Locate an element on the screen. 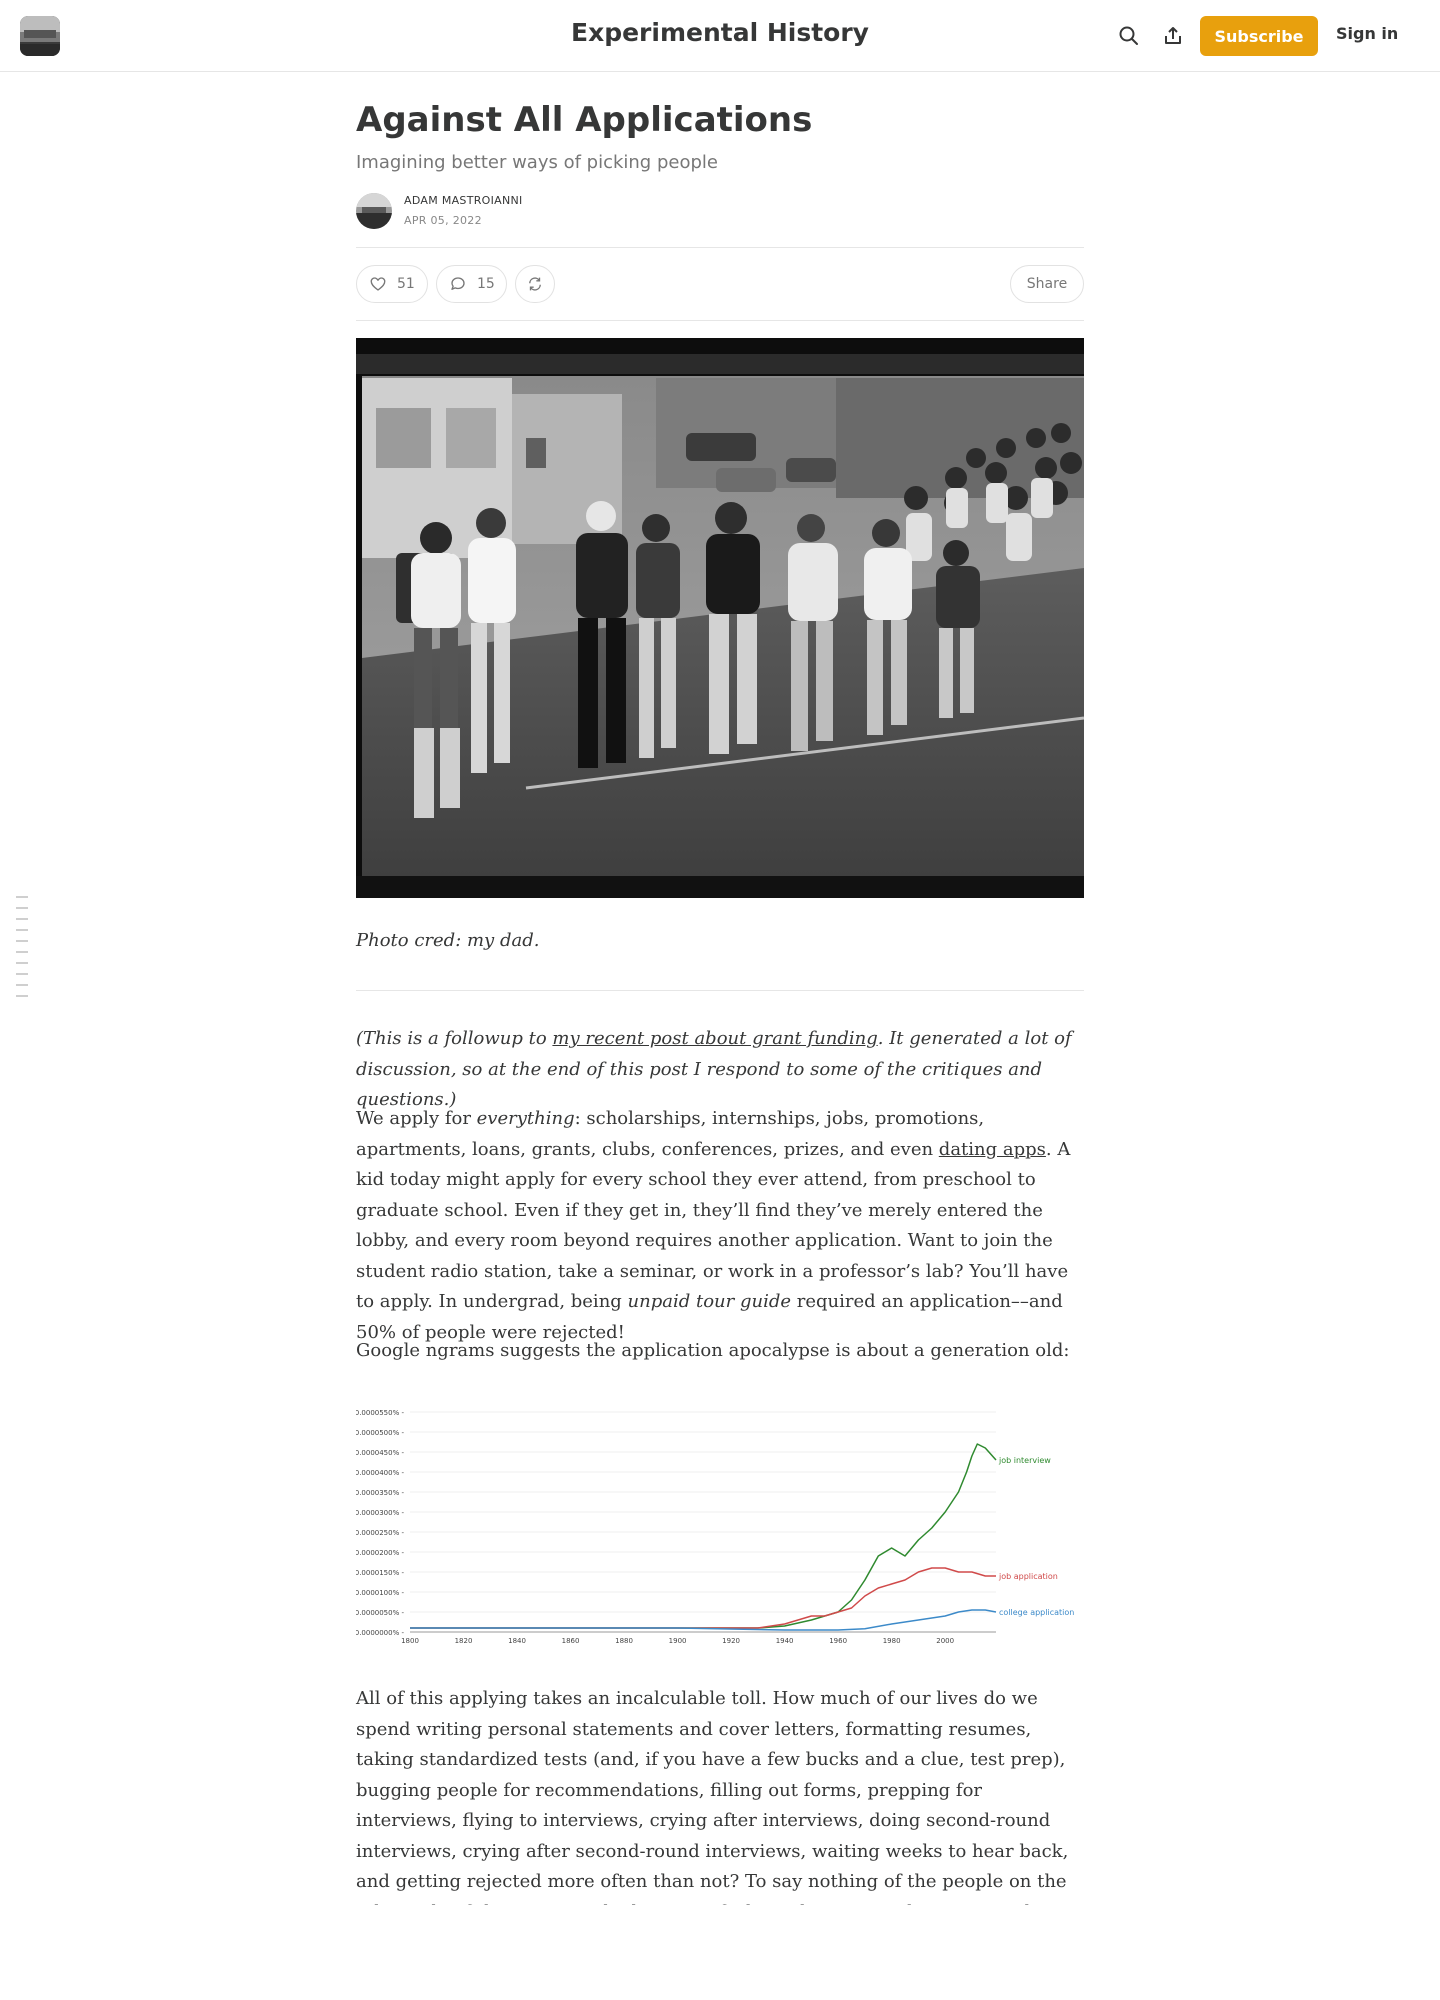  top-bar: Experimental History Subscribe Sign in is located at coordinates (720, 36).